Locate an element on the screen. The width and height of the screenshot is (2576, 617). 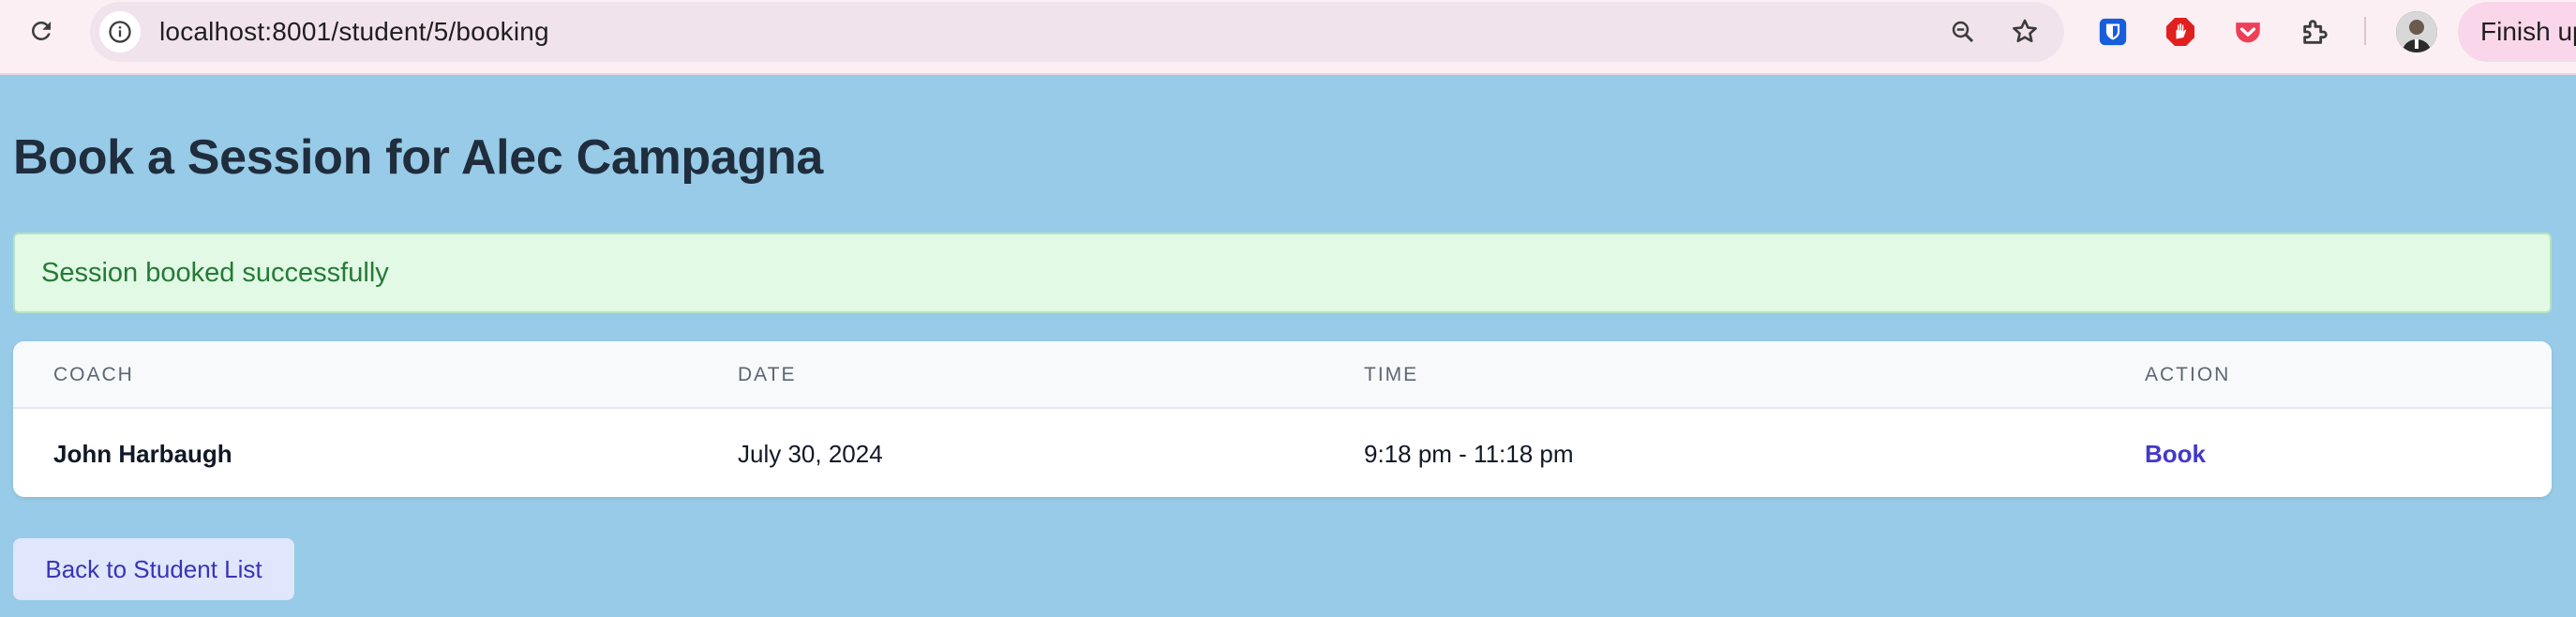
table-header: COACH DATE TIME ACTION is located at coordinates (1282, 375).